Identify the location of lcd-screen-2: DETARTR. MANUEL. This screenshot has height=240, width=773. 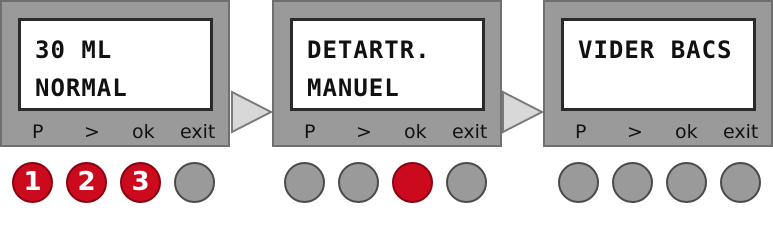
(387, 64).